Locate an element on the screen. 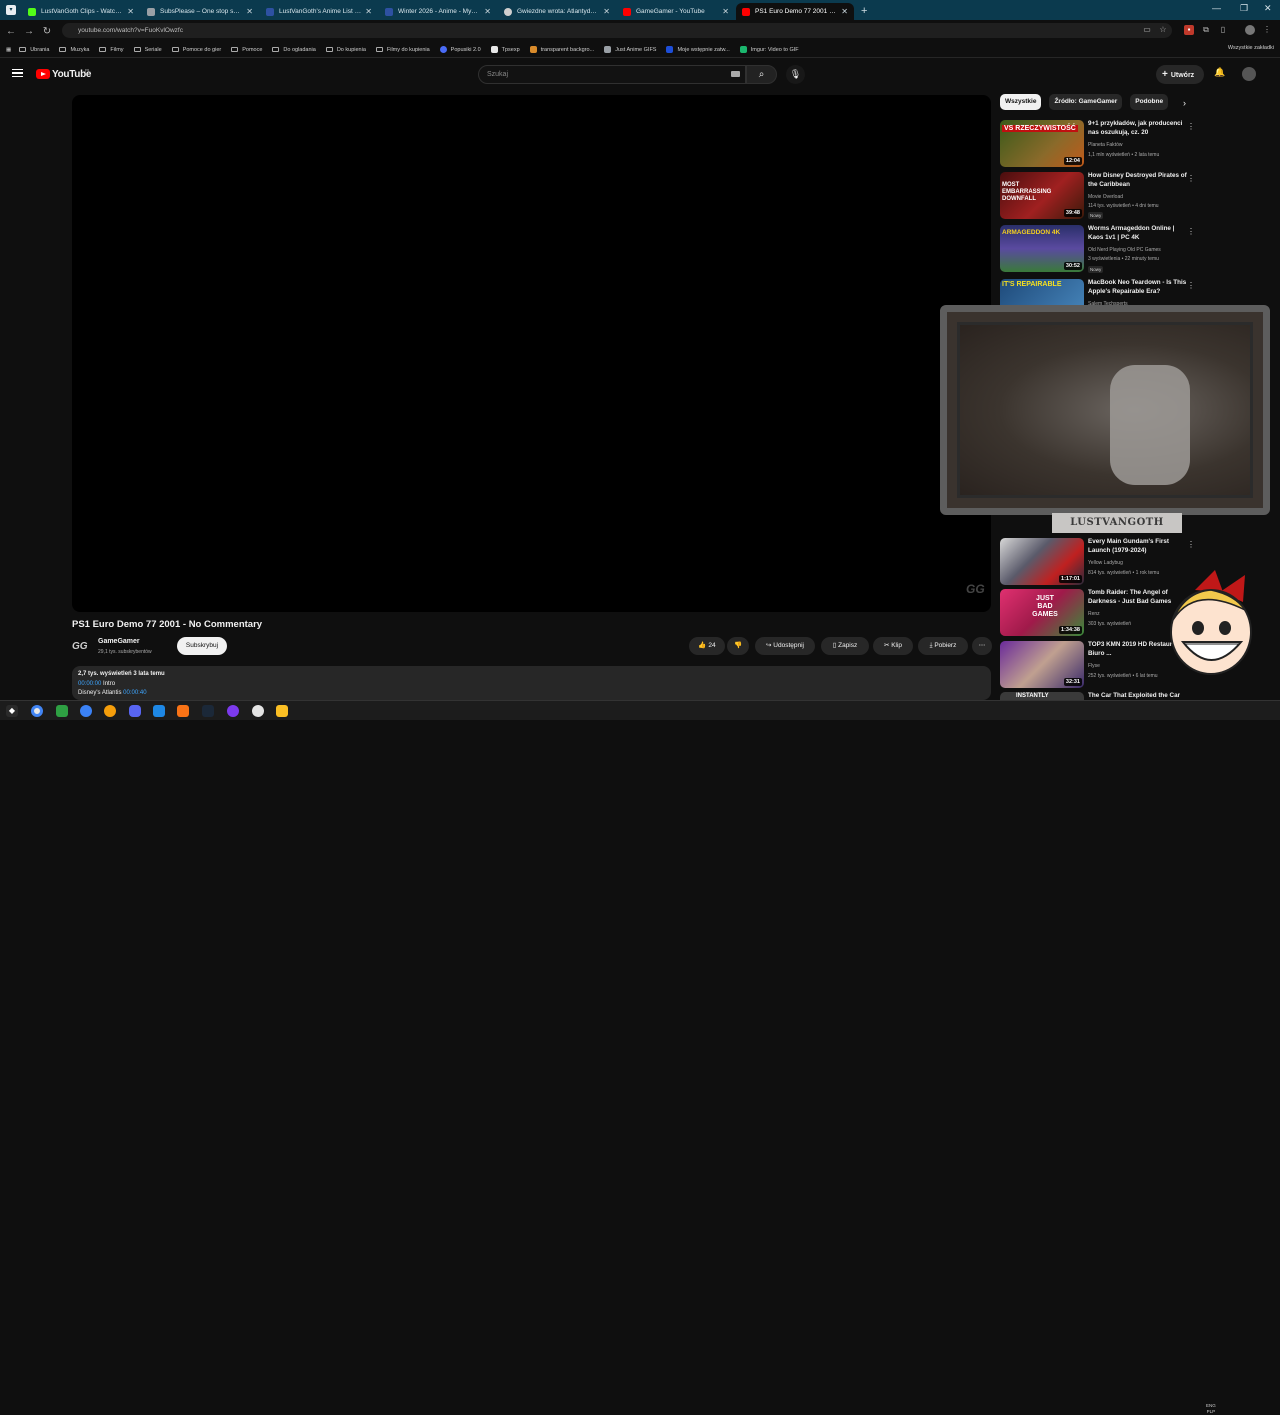 Image resolution: width=1280 pixels, height=1415 pixels. extensions-puzzle-icon: ⧉ is located at coordinates (1206, 30).